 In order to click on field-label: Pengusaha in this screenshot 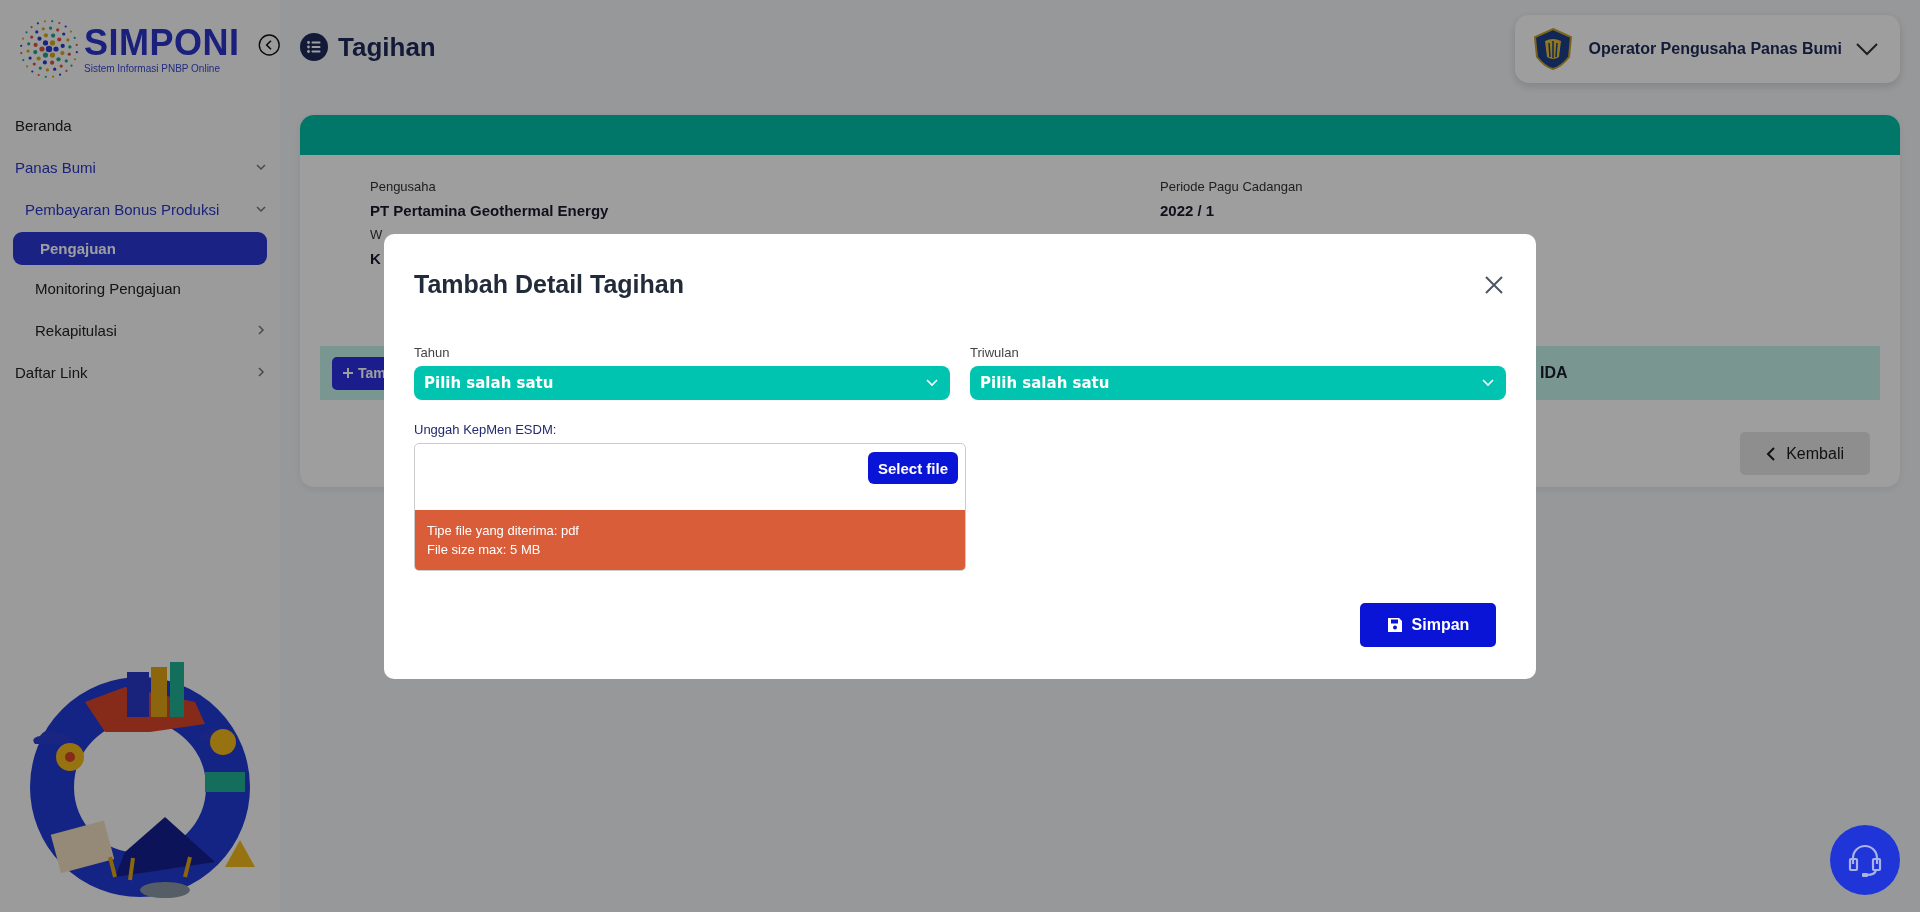, I will do `click(403, 186)`.